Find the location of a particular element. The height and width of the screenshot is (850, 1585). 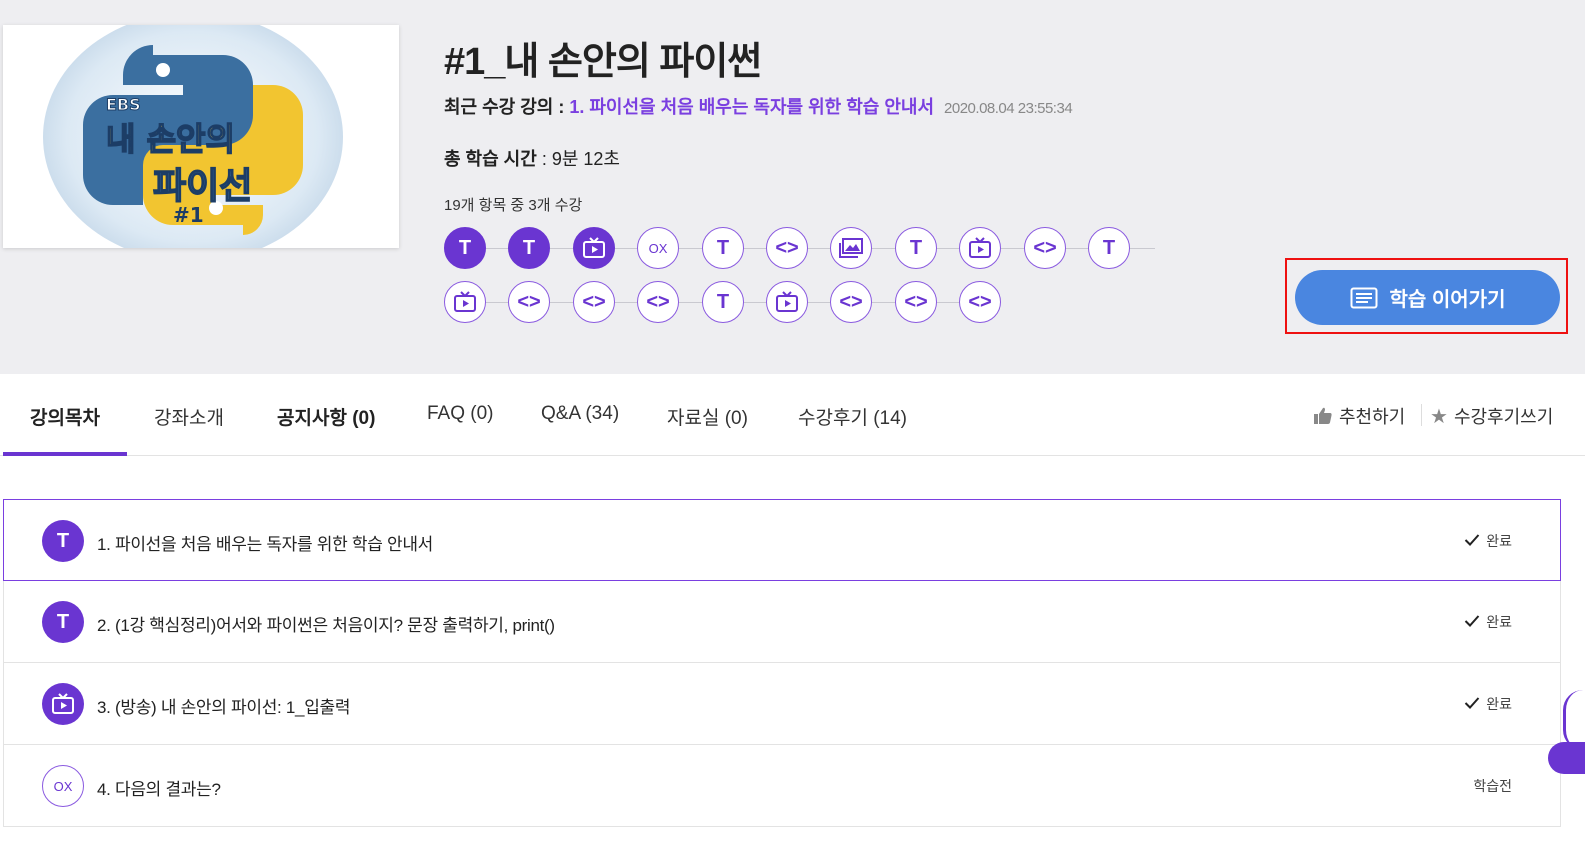

video-lesson-icon is located at coordinates (63, 704).